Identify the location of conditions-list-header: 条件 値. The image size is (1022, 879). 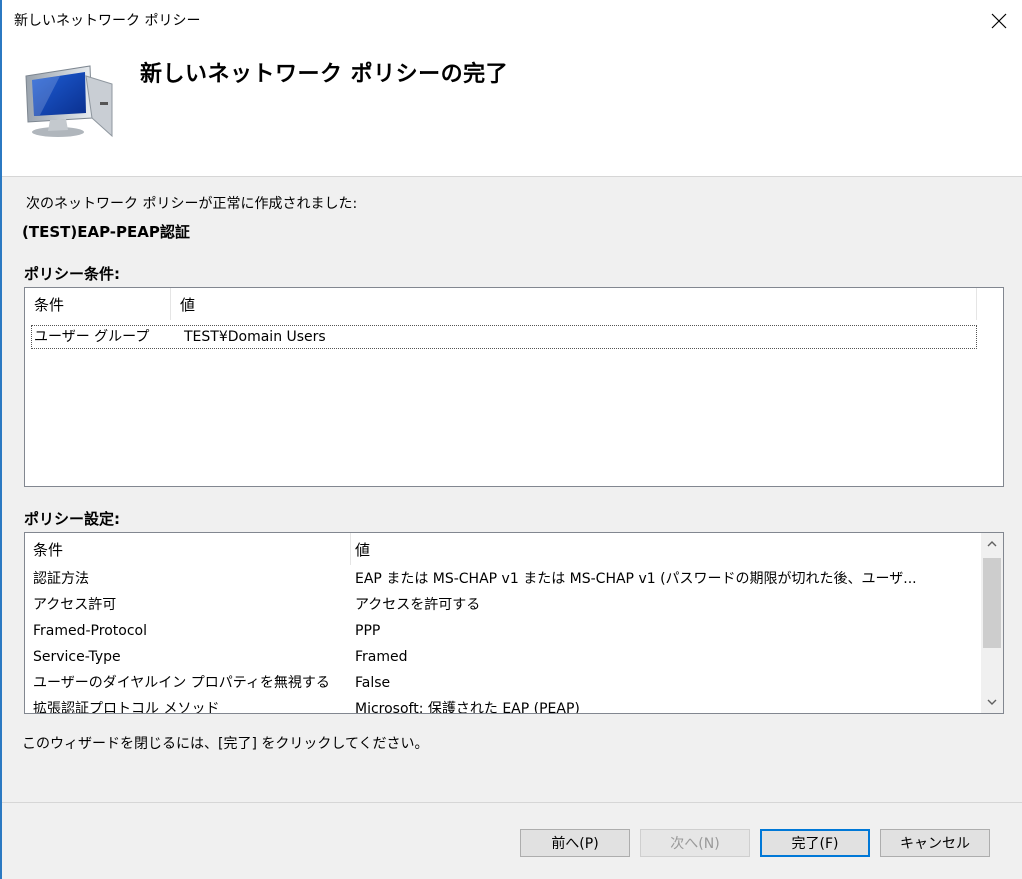
(501, 304).